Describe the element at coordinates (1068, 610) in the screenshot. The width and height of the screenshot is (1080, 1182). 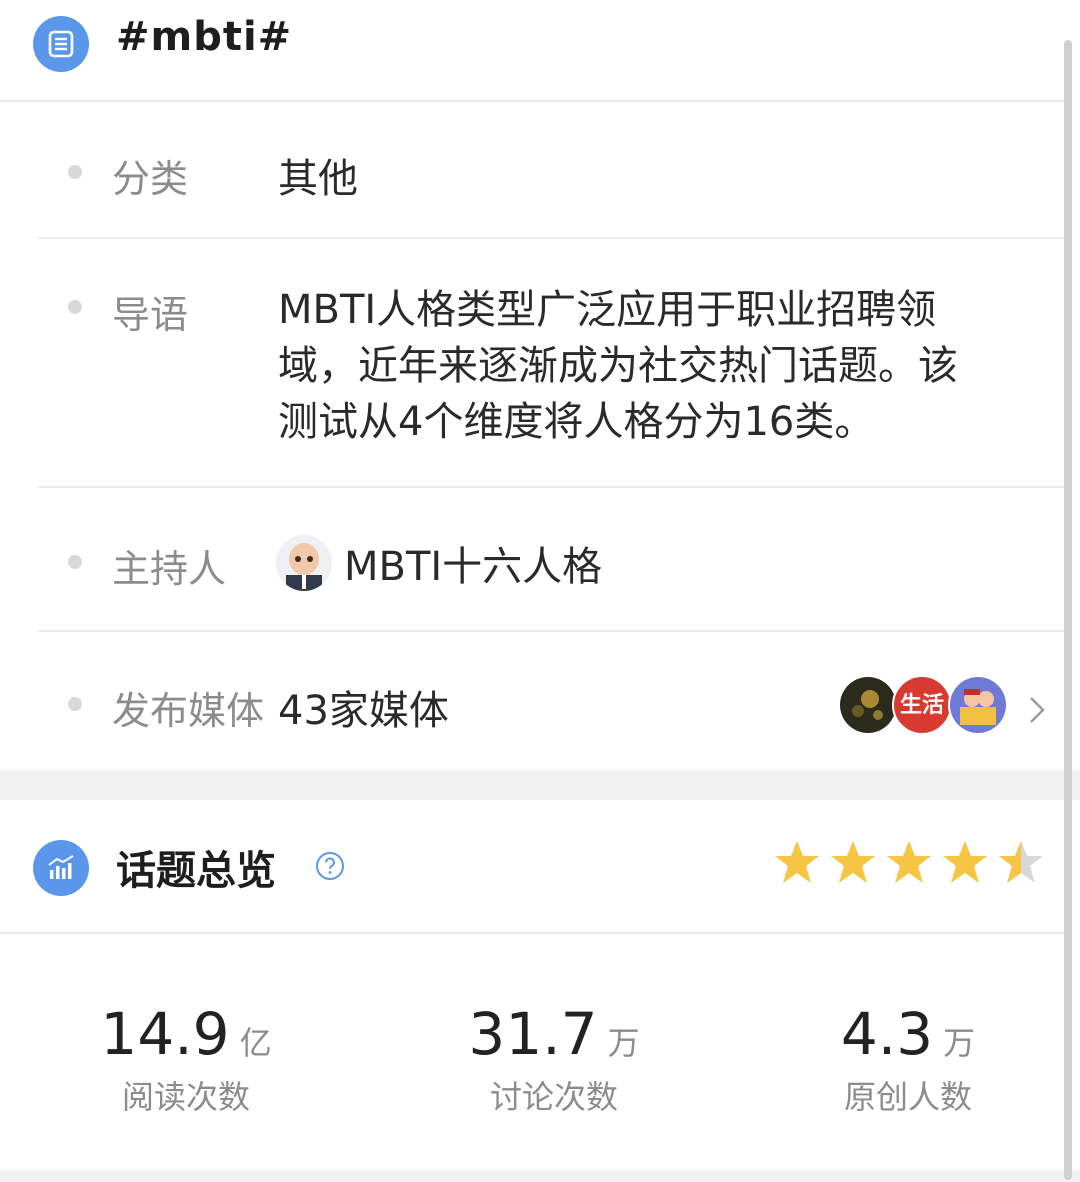
I see `scrollbar` at that location.